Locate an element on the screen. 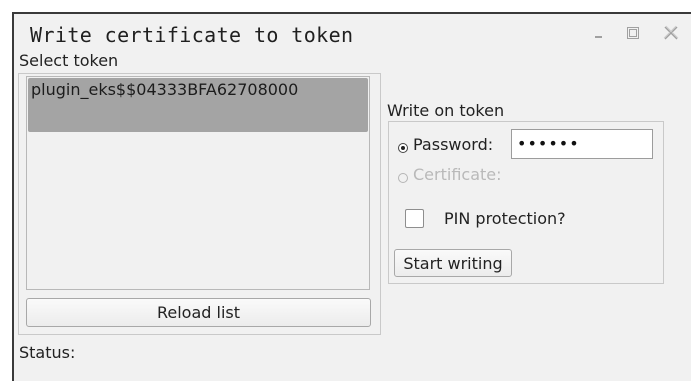 This screenshot has width=691, height=381. certificate-radio is located at coordinates (403, 178).